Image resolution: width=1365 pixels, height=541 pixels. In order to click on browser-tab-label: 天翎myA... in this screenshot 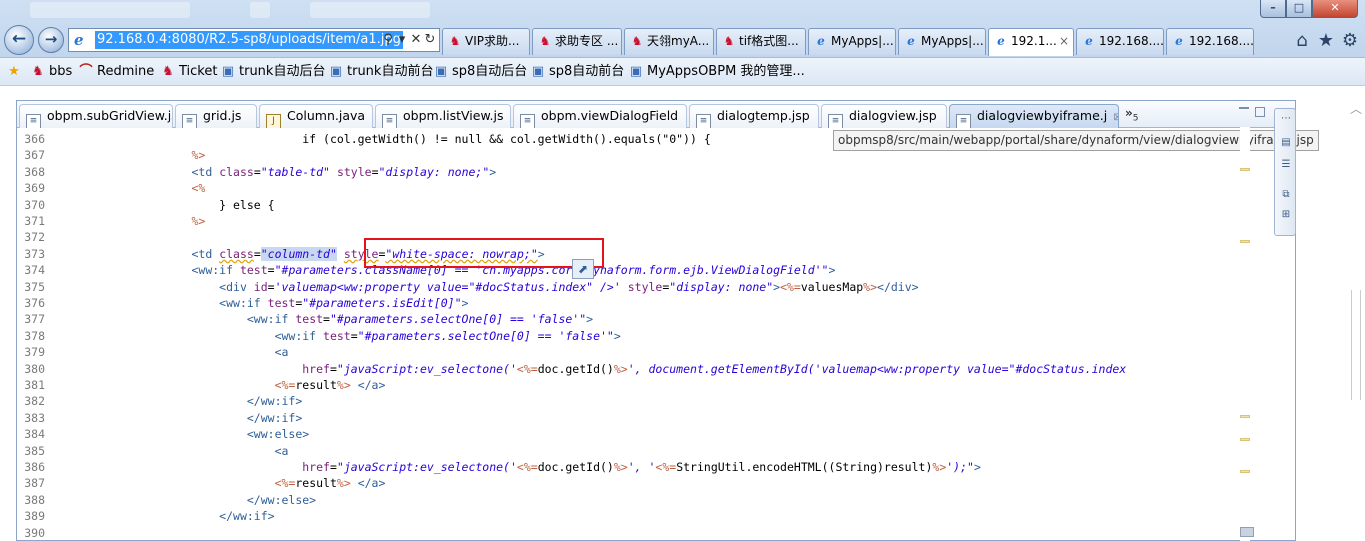, I will do `click(678, 41)`.